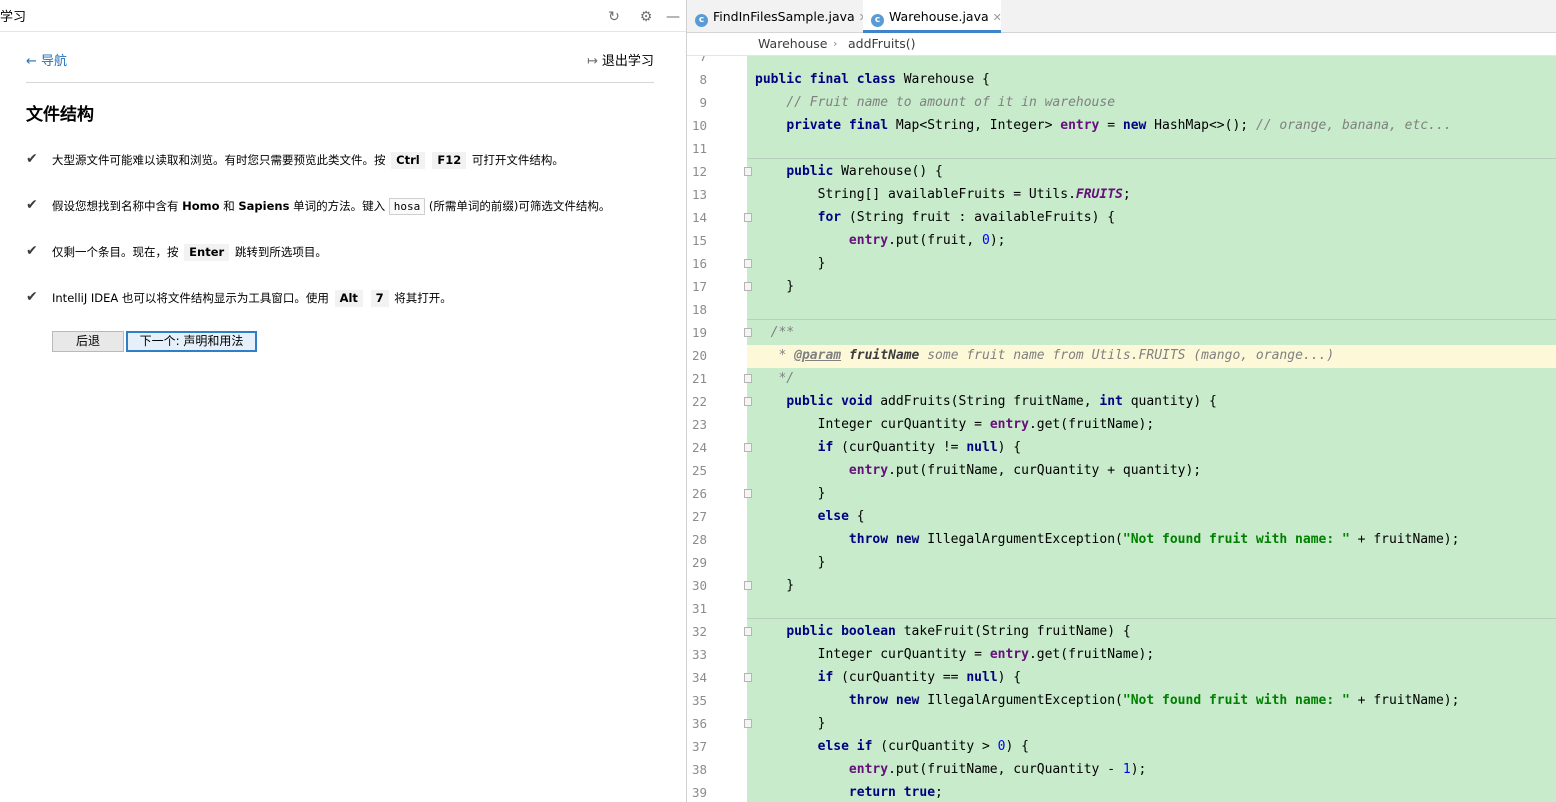 The image size is (1556, 802). Describe the element at coordinates (1121, 286) in the screenshot. I see `code-line: 17 }` at that location.